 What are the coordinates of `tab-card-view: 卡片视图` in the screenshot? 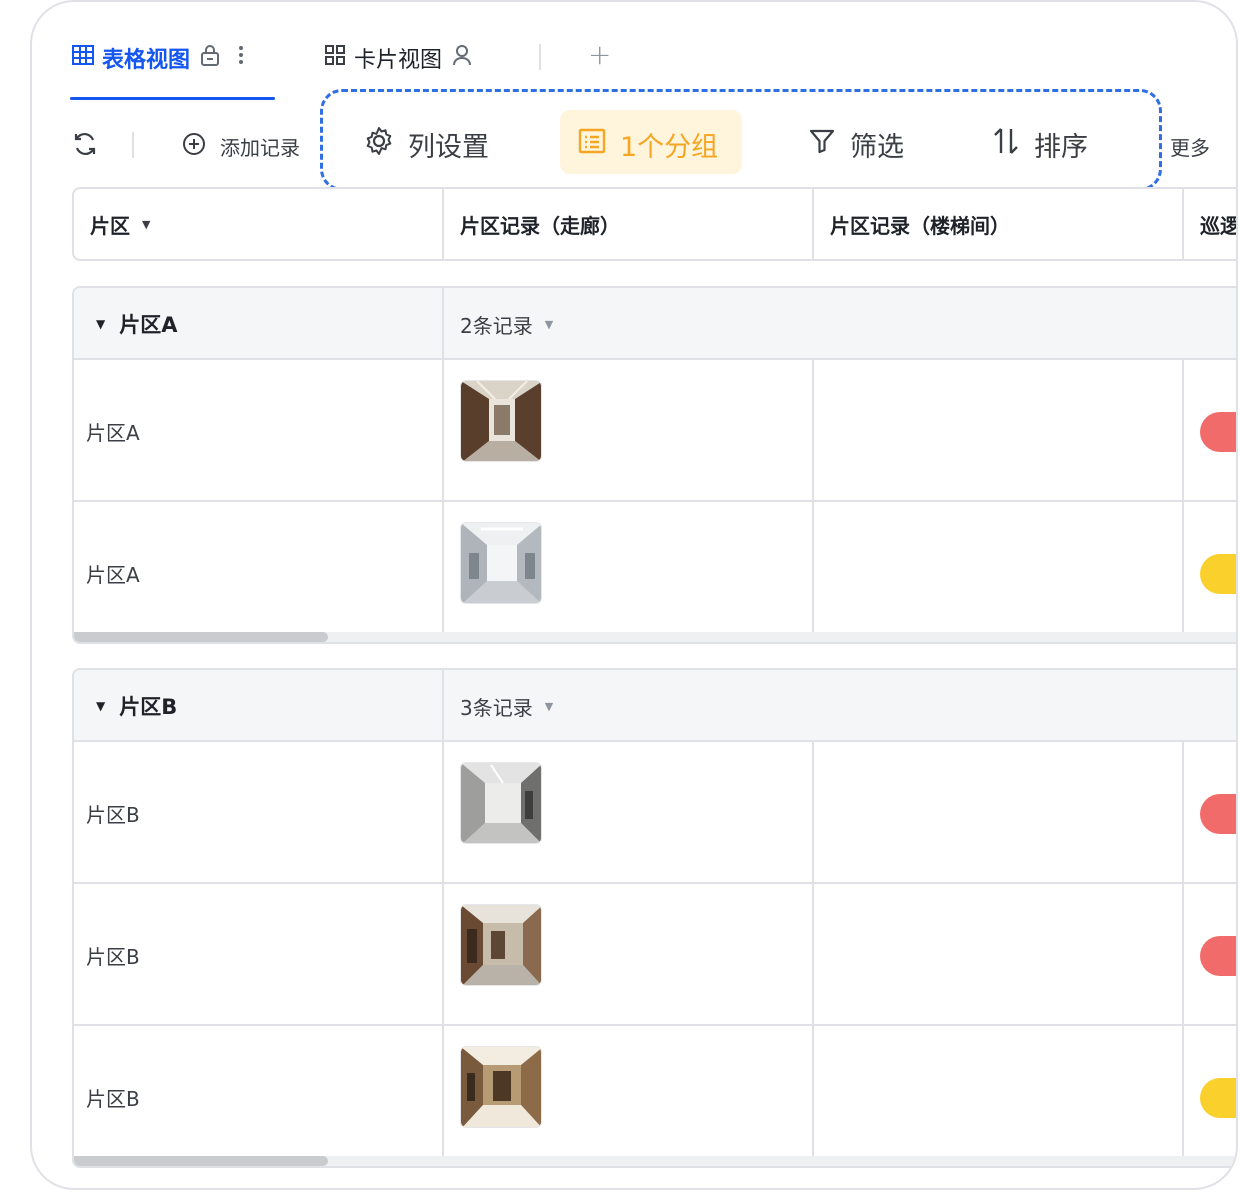 It's located at (398, 58).